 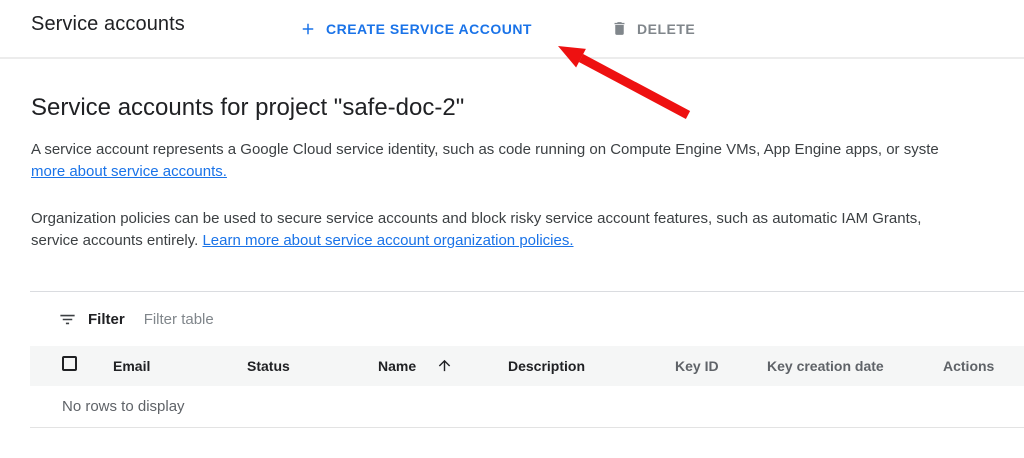 What do you see at coordinates (123, 406) in the screenshot?
I see `empty-message: No rows to display` at bounding box center [123, 406].